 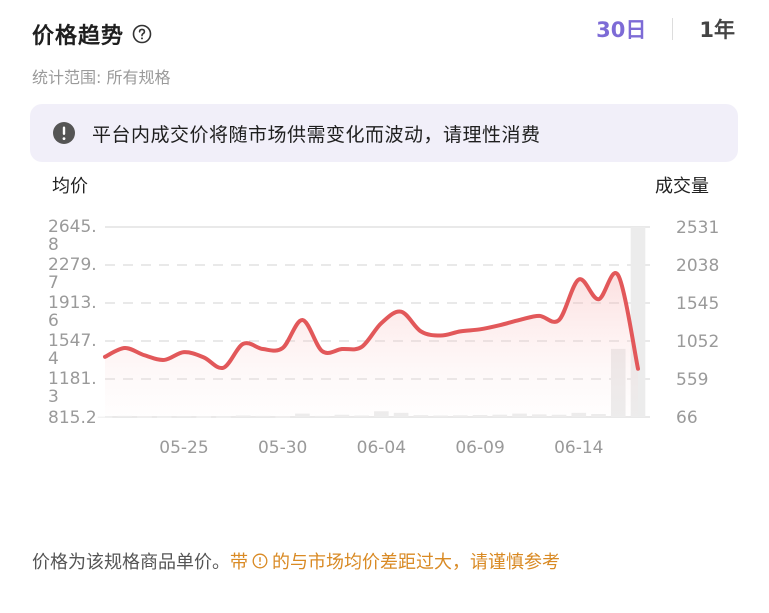 What do you see at coordinates (183, 448) in the screenshot?
I see `x-tick-label: 05-25` at bounding box center [183, 448].